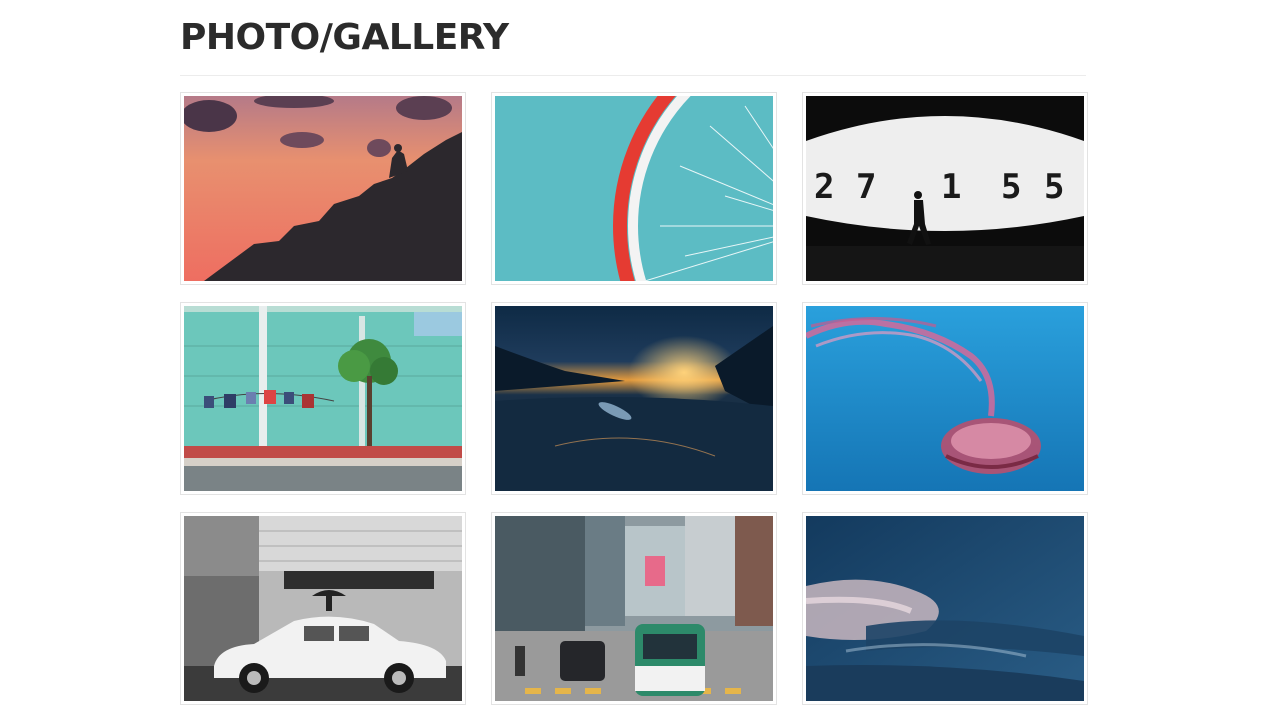 Image resolution: width=1280 pixels, height=720 pixels. Describe the element at coordinates (1011, 187) in the screenshot. I see `clock-digit-4: 5` at that location.